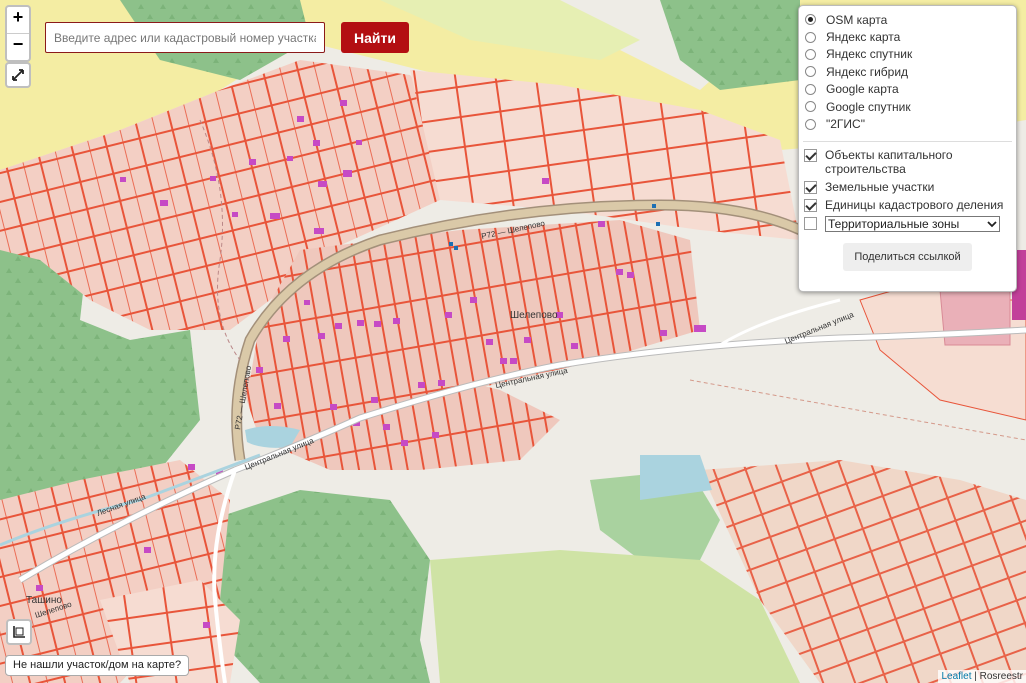 This screenshot has height=683, width=1026. What do you see at coordinates (375, 37) in the screenshot?
I see `search-button: Найти` at bounding box center [375, 37].